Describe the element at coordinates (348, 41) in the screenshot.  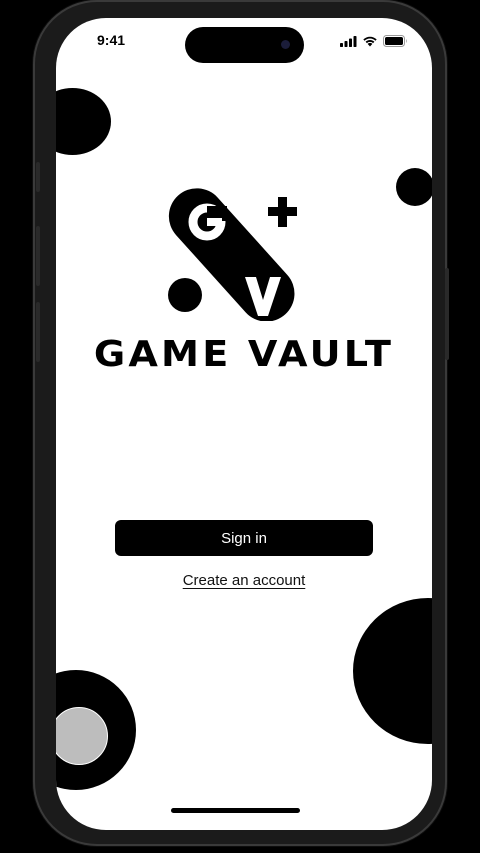
I see `cellular-signal-icon` at that location.